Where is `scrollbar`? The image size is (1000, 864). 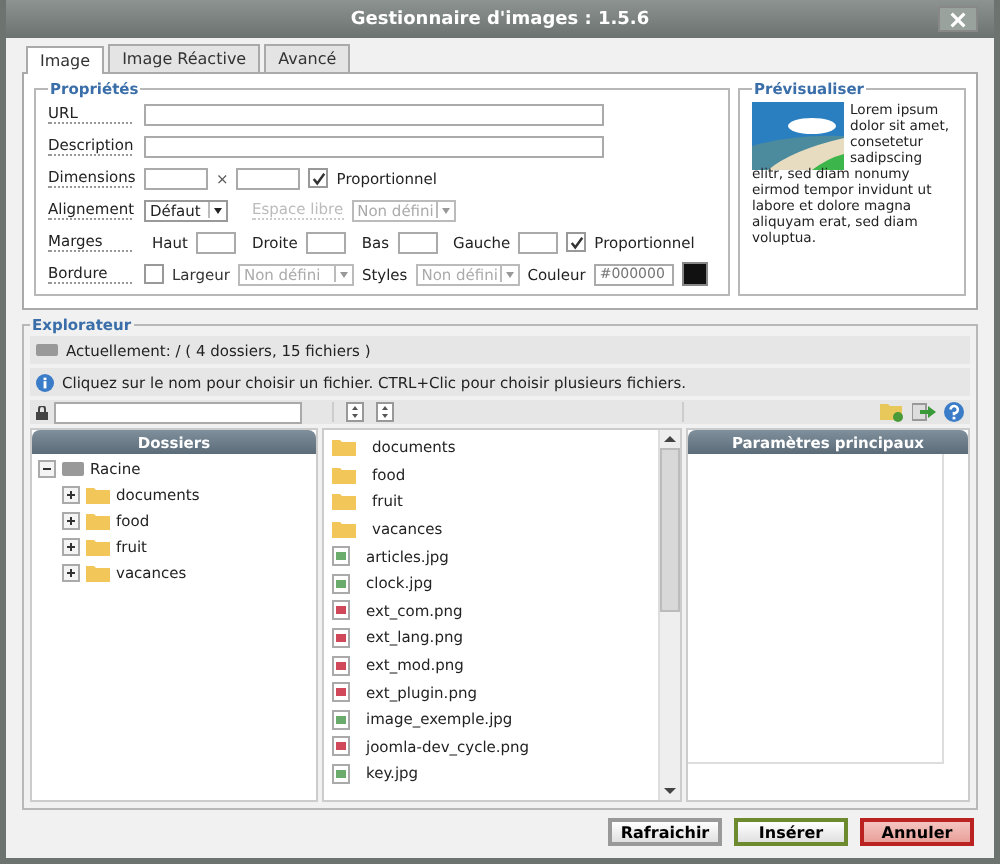
scrollbar is located at coordinates (669, 615).